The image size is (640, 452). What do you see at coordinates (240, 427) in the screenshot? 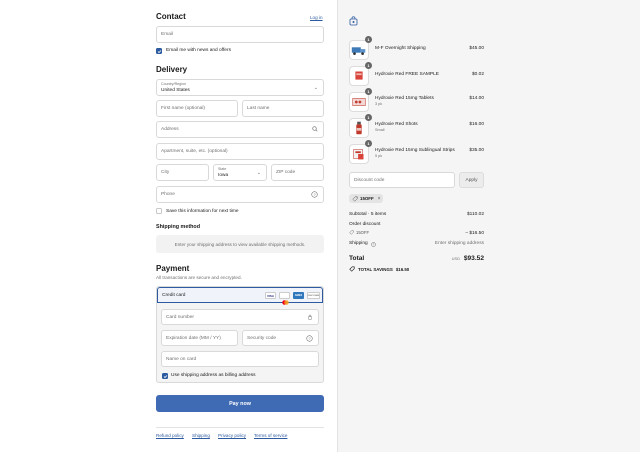
I see `footer-divider` at bounding box center [240, 427].